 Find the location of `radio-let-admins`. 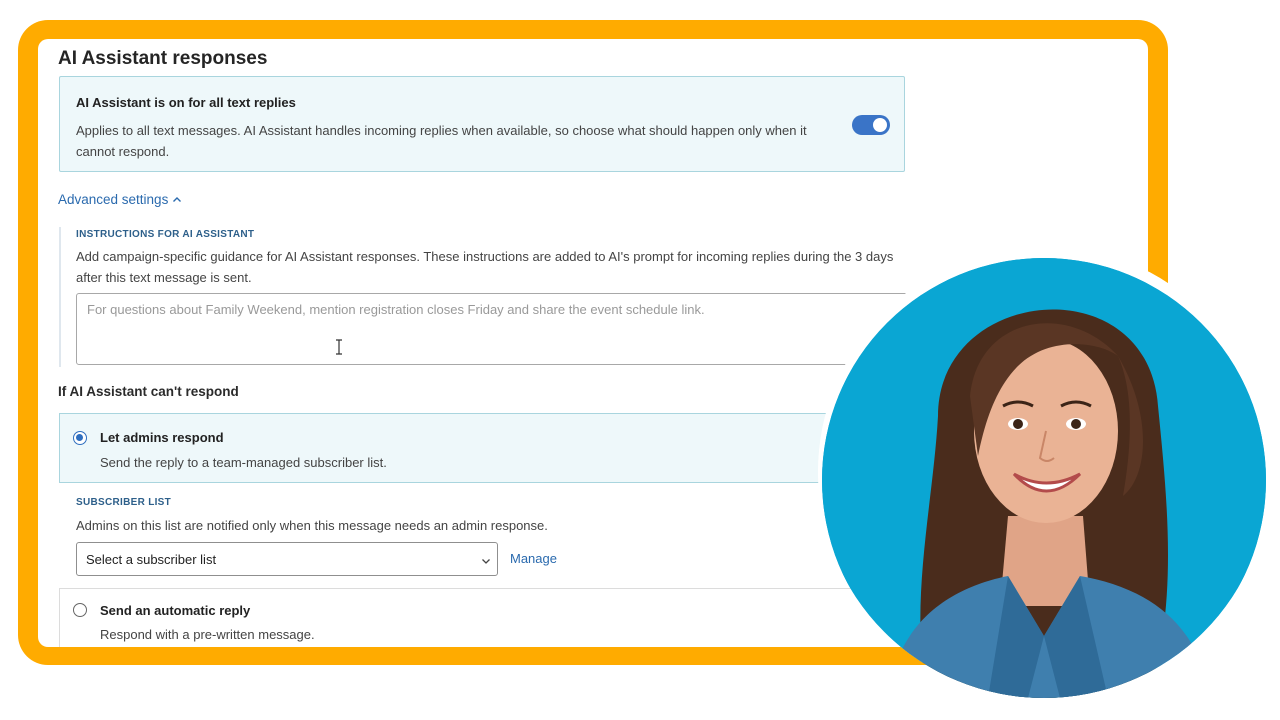

radio-let-admins is located at coordinates (80, 438).